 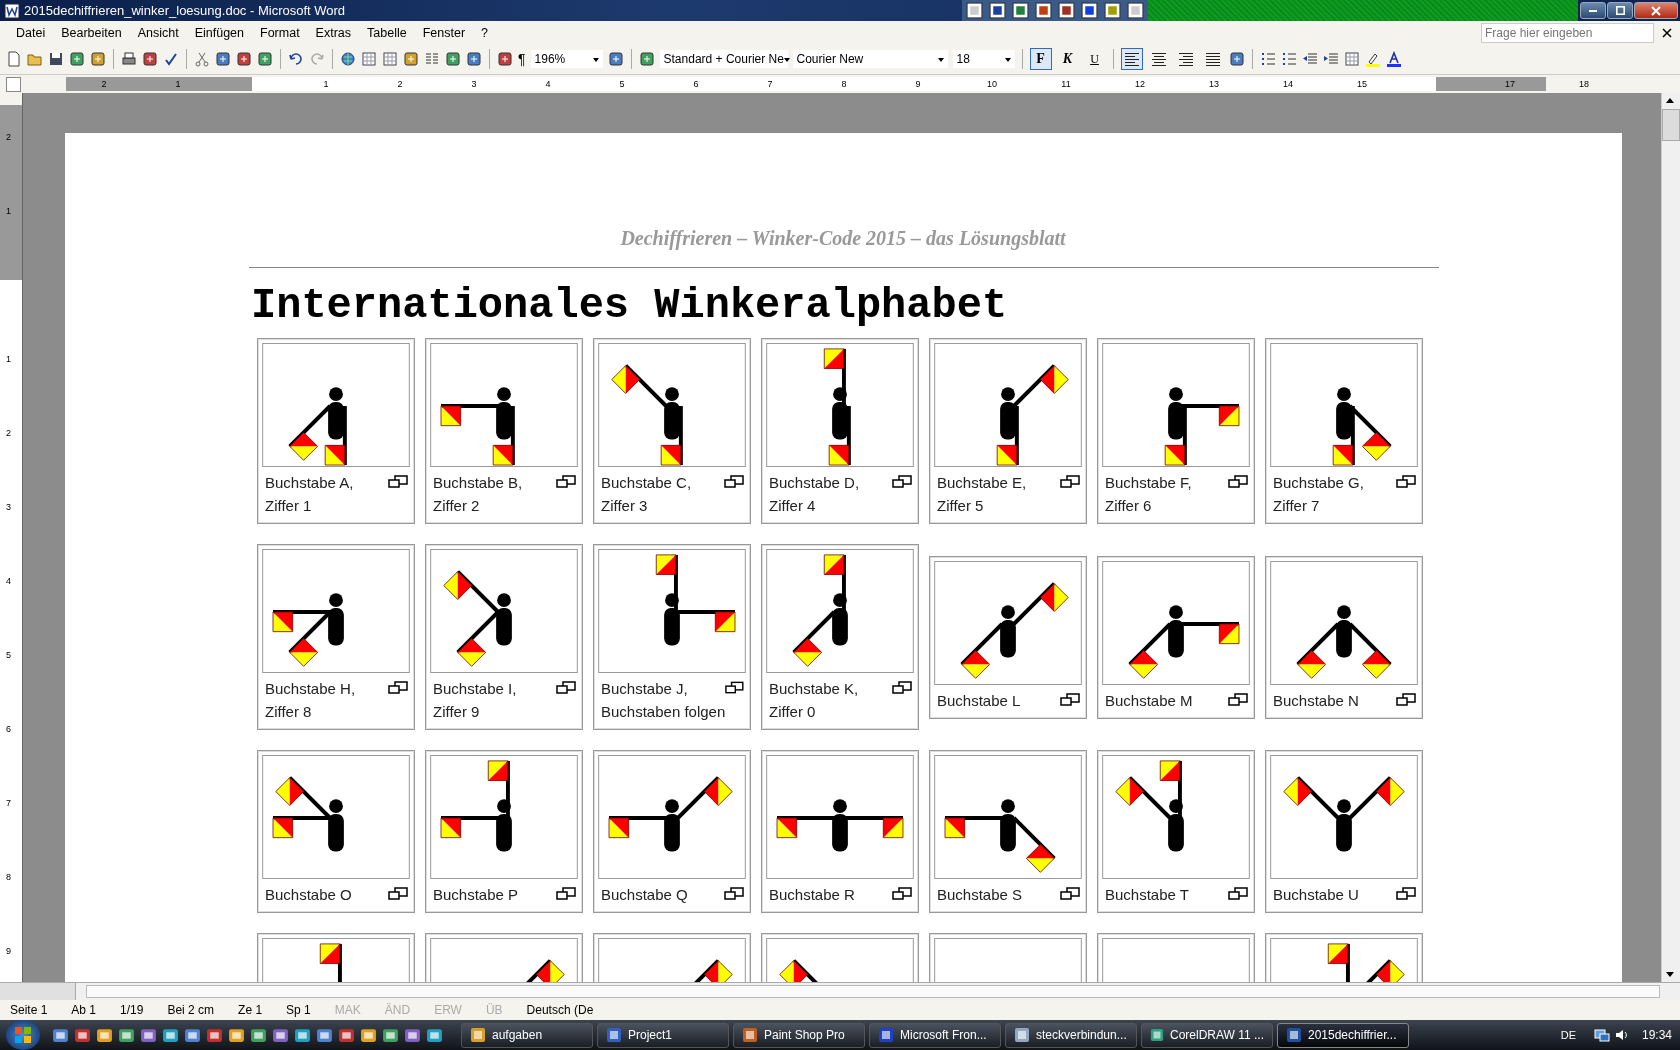 What do you see at coordinates (1372, 59) in the screenshot?
I see `highlighter-icon` at bounding box center [1372, 59].